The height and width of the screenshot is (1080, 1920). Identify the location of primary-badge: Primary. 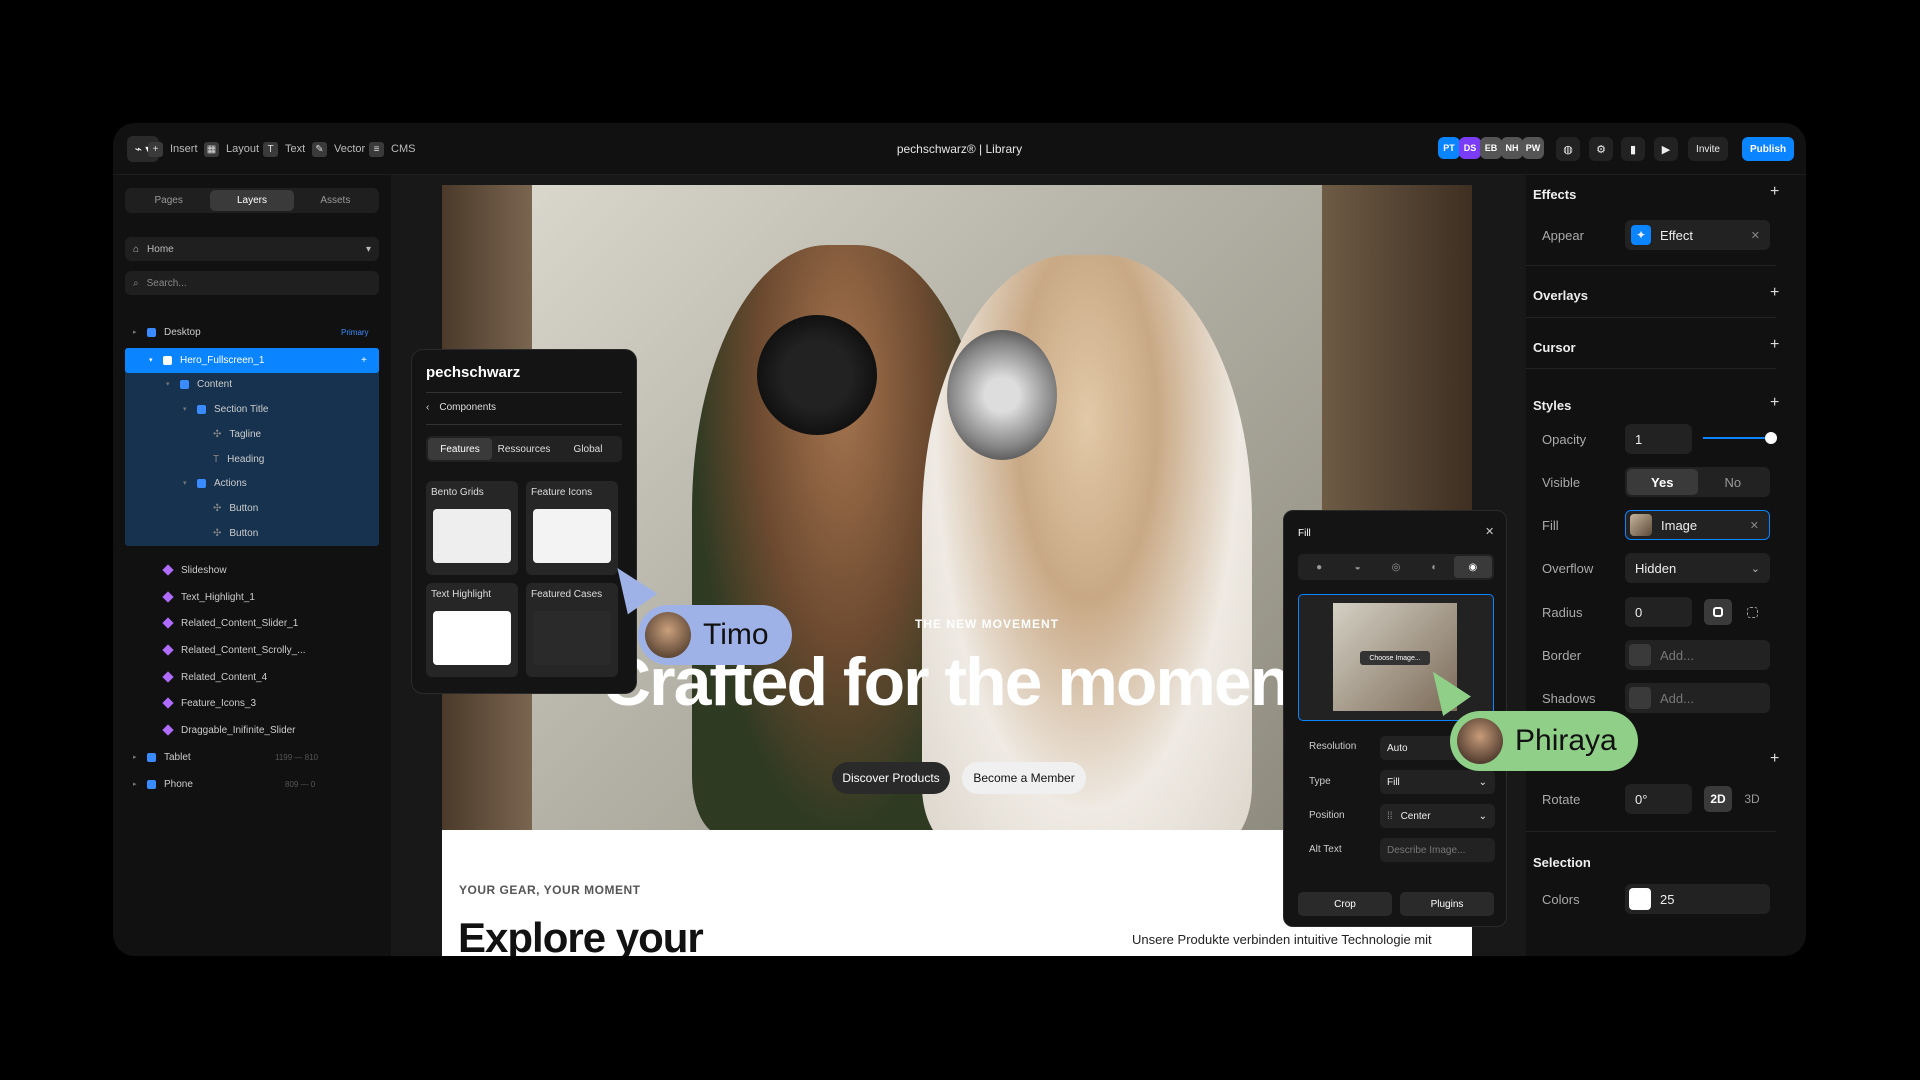
(355, 332).